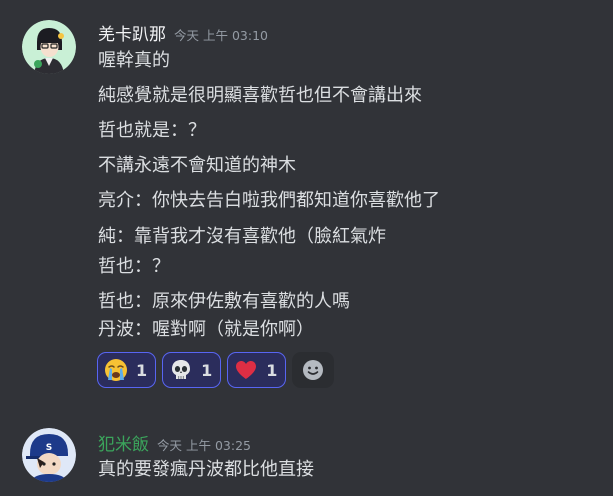 The image size is (613, 496). What do you see at coordinates (49, 448) in the screenshot?
I see `svg-text: S` at bounding box center [49, 448].